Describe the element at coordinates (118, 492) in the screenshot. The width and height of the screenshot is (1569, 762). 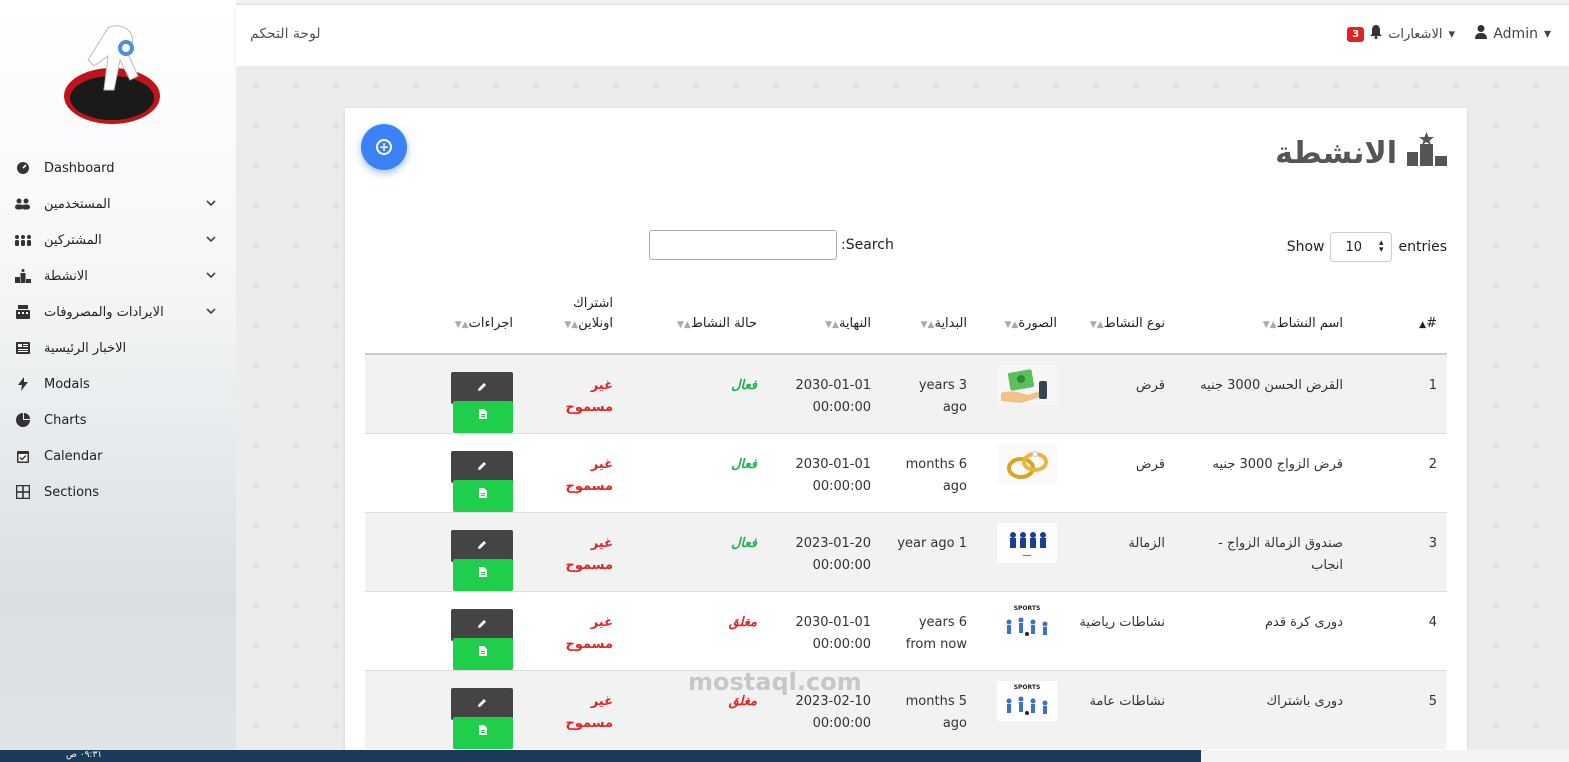
I see `sidebar-item-sections: Sections` at that location.